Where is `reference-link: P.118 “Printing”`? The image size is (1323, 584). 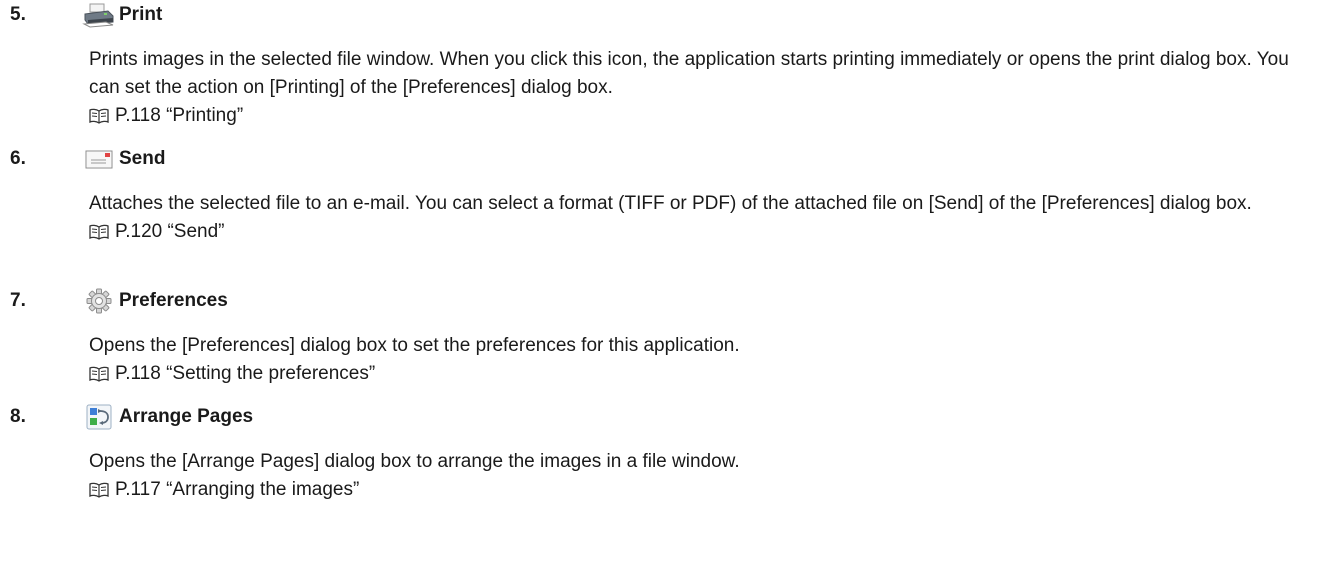
reference-link: P.118 “Printing” is located at coordinates (179, 116).